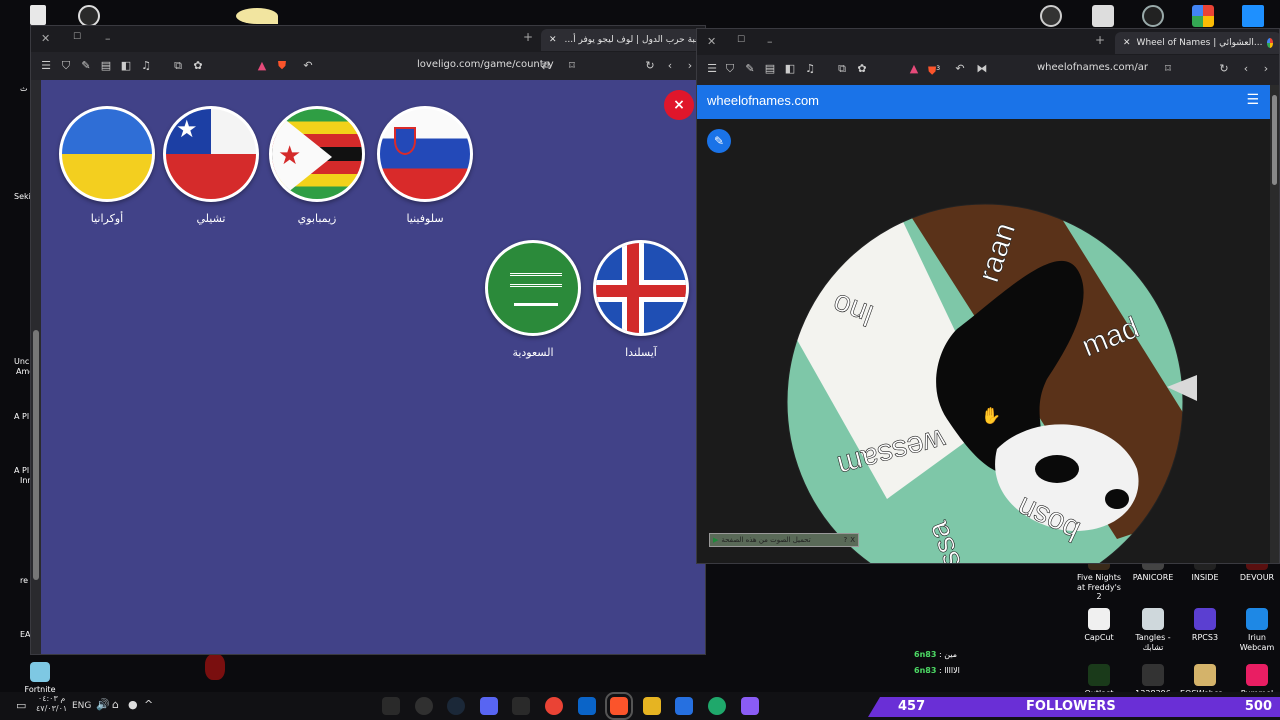 This screenshot has height=720, width=1280. I want to click on desktop-google-icon, so click(1203, 16).